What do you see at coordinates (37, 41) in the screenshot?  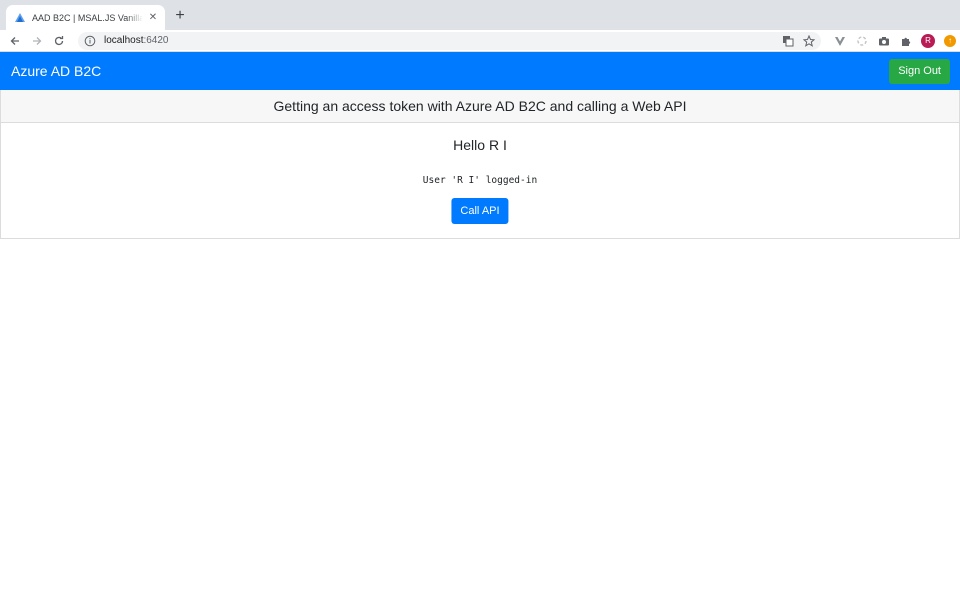 I see `forward-arrow-icon` at bounding box center [37, 41].